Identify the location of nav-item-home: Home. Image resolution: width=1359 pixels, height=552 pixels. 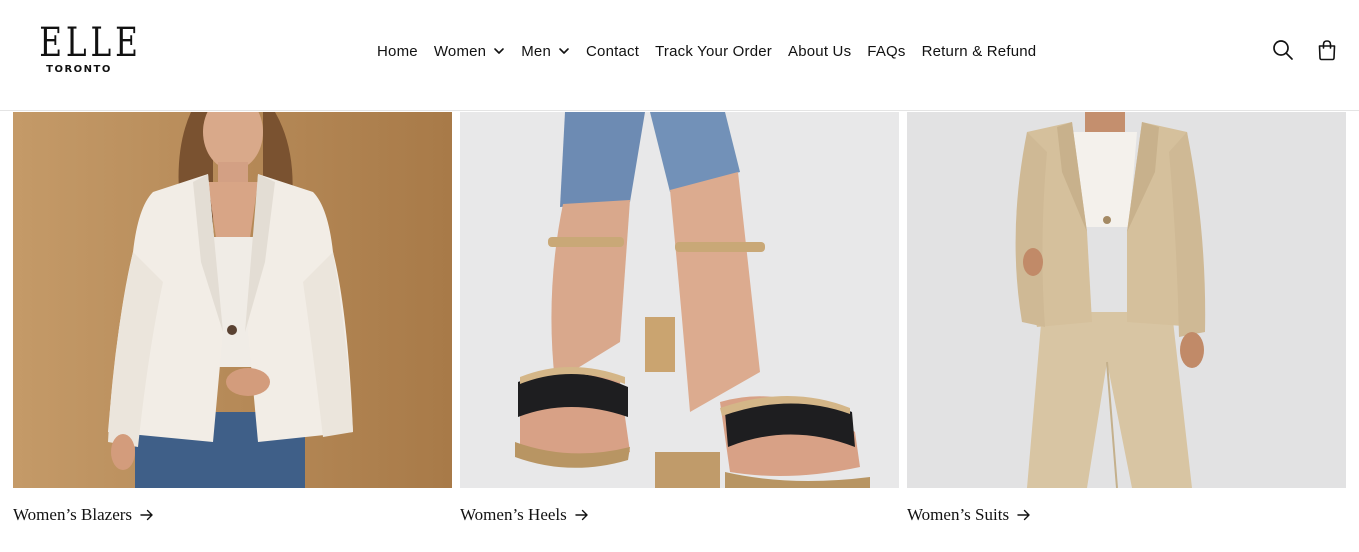
(397, 51).